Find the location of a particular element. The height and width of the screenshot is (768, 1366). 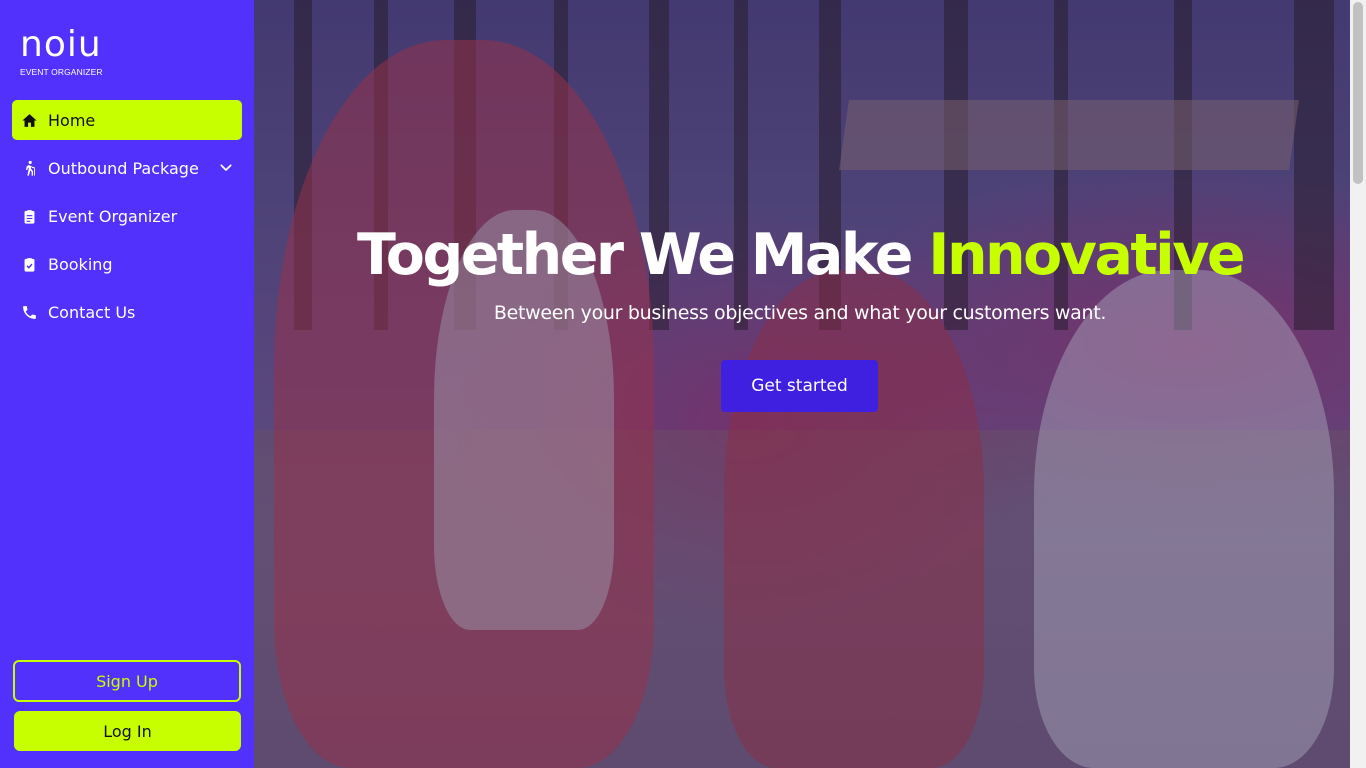

brand-logo: noiu EVENT ORGANIZER is located at coordinates (61, 51).